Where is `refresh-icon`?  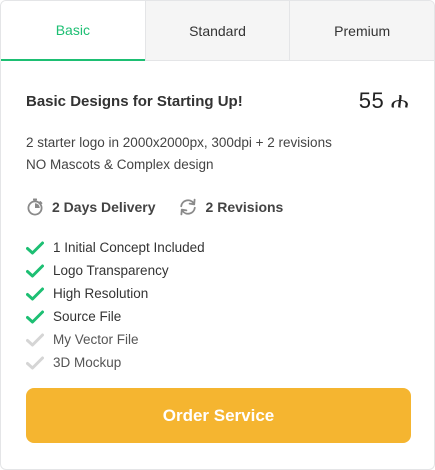 refresh-icon is located at coordinates (187, 207).